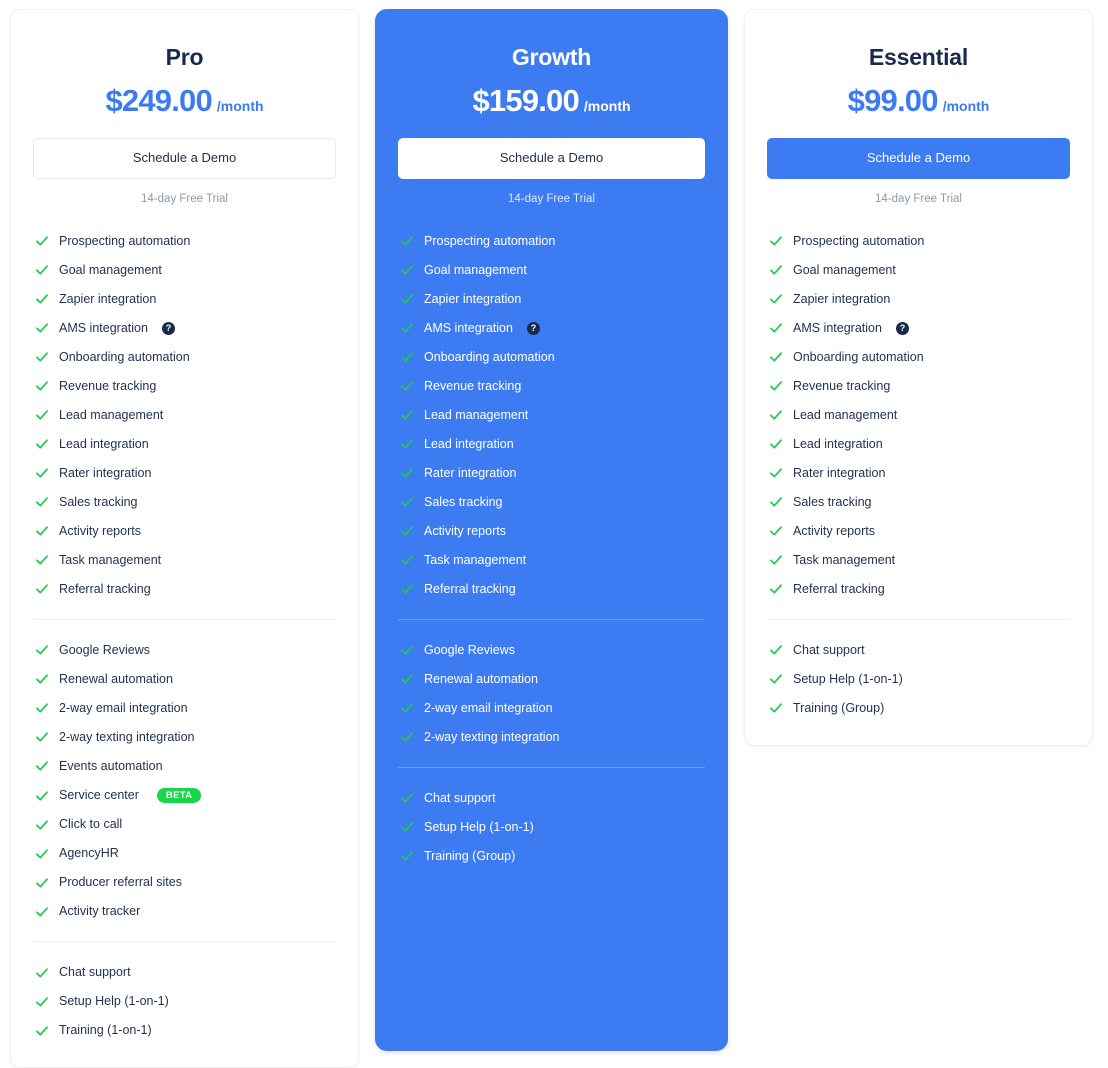 The image size is (1108, 1068). I want to click on feature-label: Activity tracker, so click(100, 911).